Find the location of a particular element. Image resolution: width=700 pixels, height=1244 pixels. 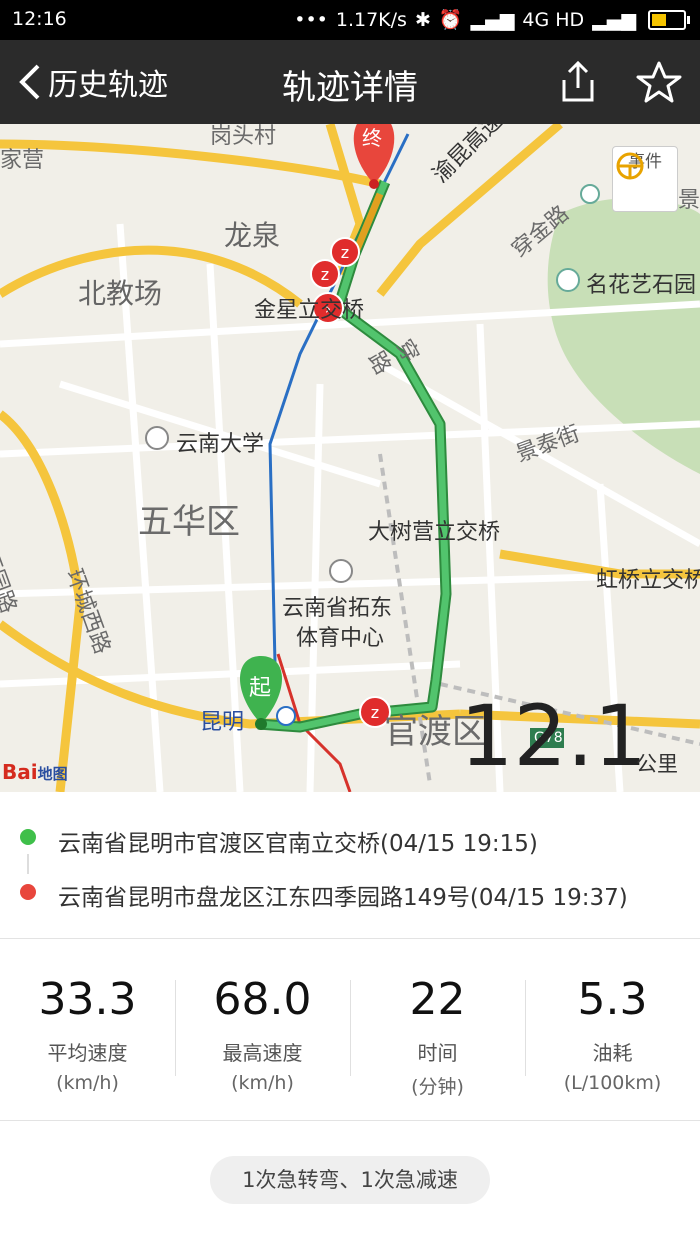

map-label: 家营 is located at coordinates (22, 160).